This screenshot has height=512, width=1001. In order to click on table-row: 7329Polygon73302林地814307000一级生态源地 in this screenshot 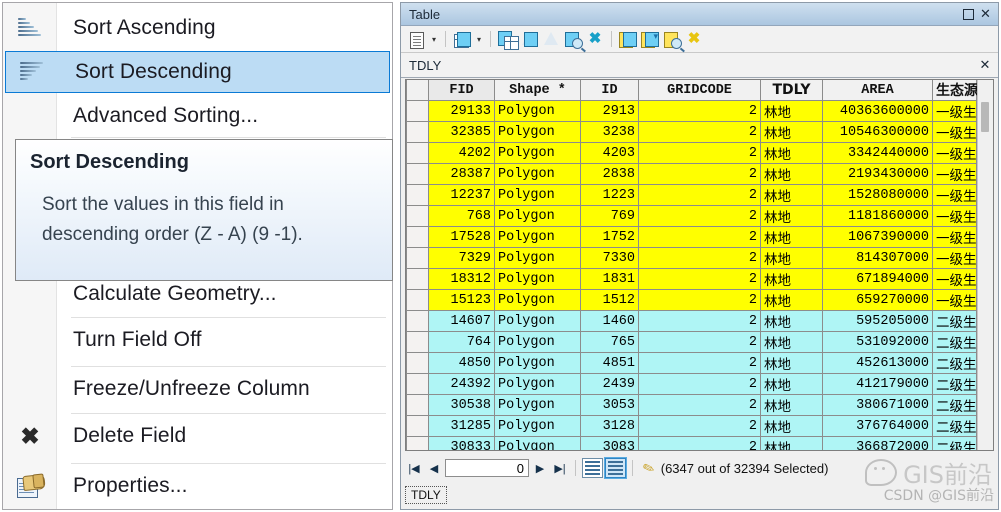, I will do `click(691, 258)`.